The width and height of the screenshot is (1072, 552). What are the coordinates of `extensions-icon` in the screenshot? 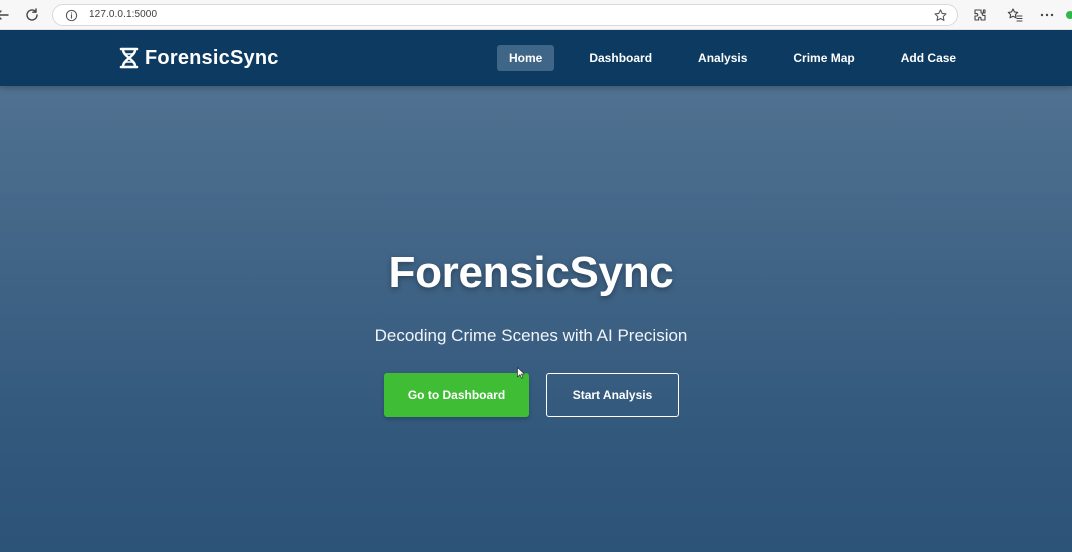 It's located at (980, 15).